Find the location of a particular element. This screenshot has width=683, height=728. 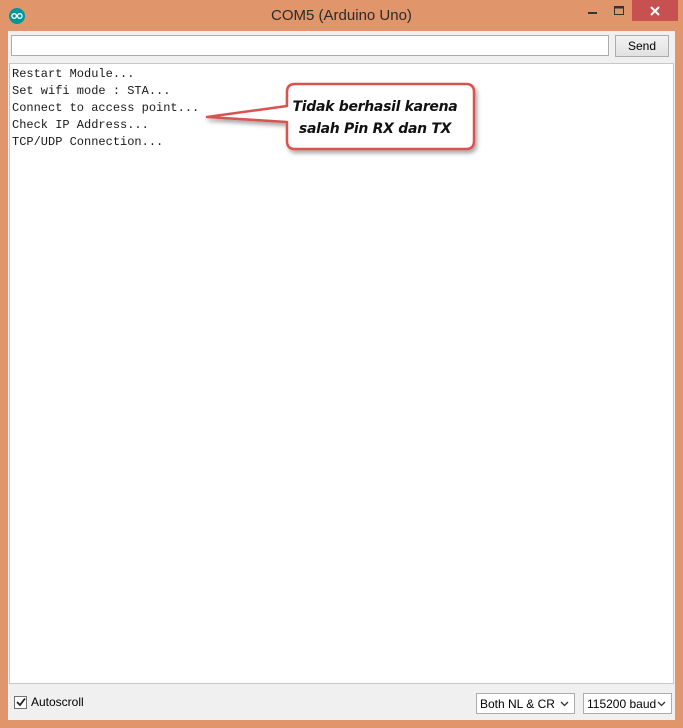

line-ending-select: Both NL & CR is located at coordinates (525, 703).